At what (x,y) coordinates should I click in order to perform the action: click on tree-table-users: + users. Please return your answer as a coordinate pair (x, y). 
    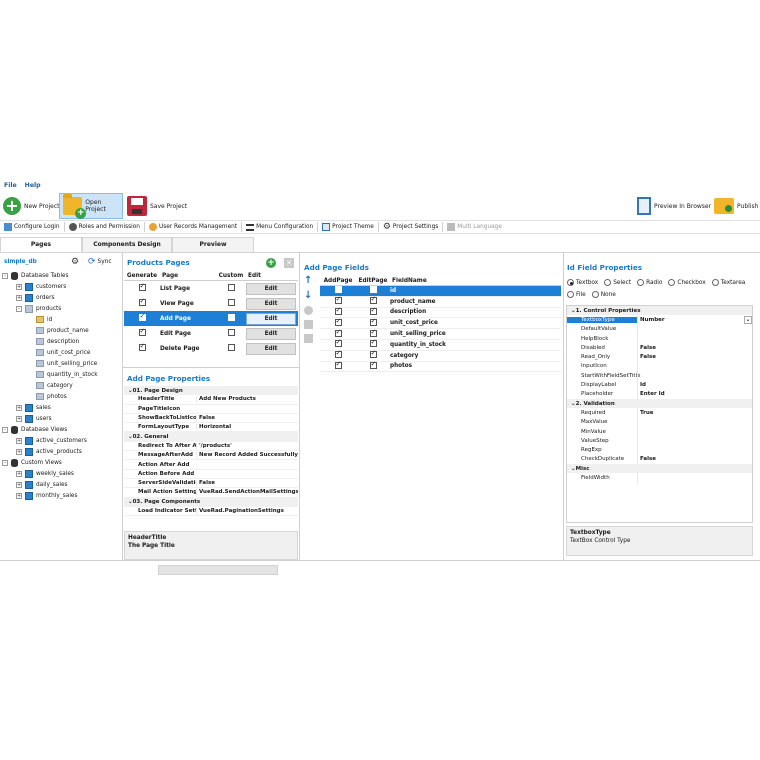
    Looking at the image, I should click on (61, 418).